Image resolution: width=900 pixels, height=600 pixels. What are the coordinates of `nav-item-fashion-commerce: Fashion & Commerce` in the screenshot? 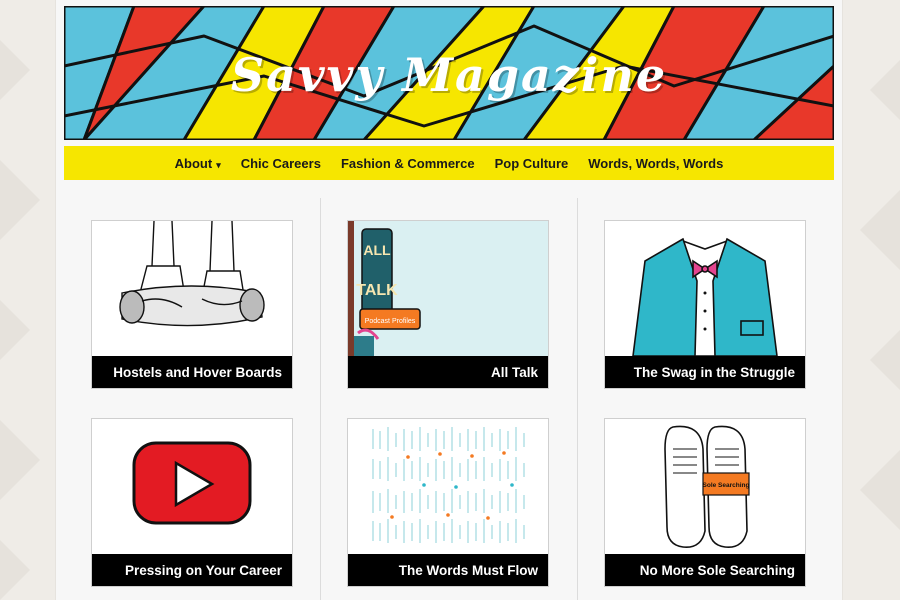 It's located at (408, 163).